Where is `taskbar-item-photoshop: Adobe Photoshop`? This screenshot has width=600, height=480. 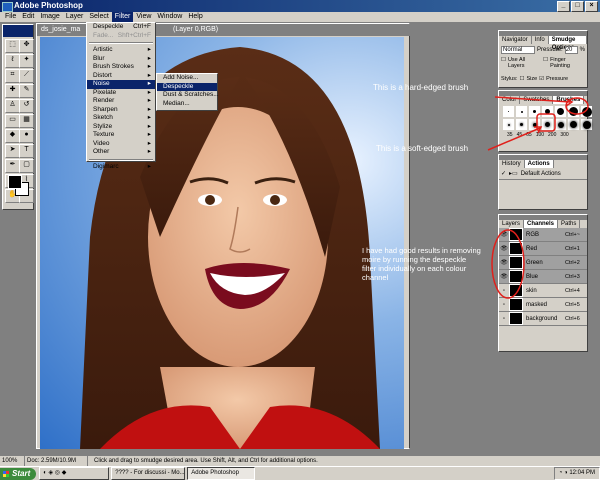
taskbar-item-photoshop: Adobe Photoshop is located at coordinates (221, 473).